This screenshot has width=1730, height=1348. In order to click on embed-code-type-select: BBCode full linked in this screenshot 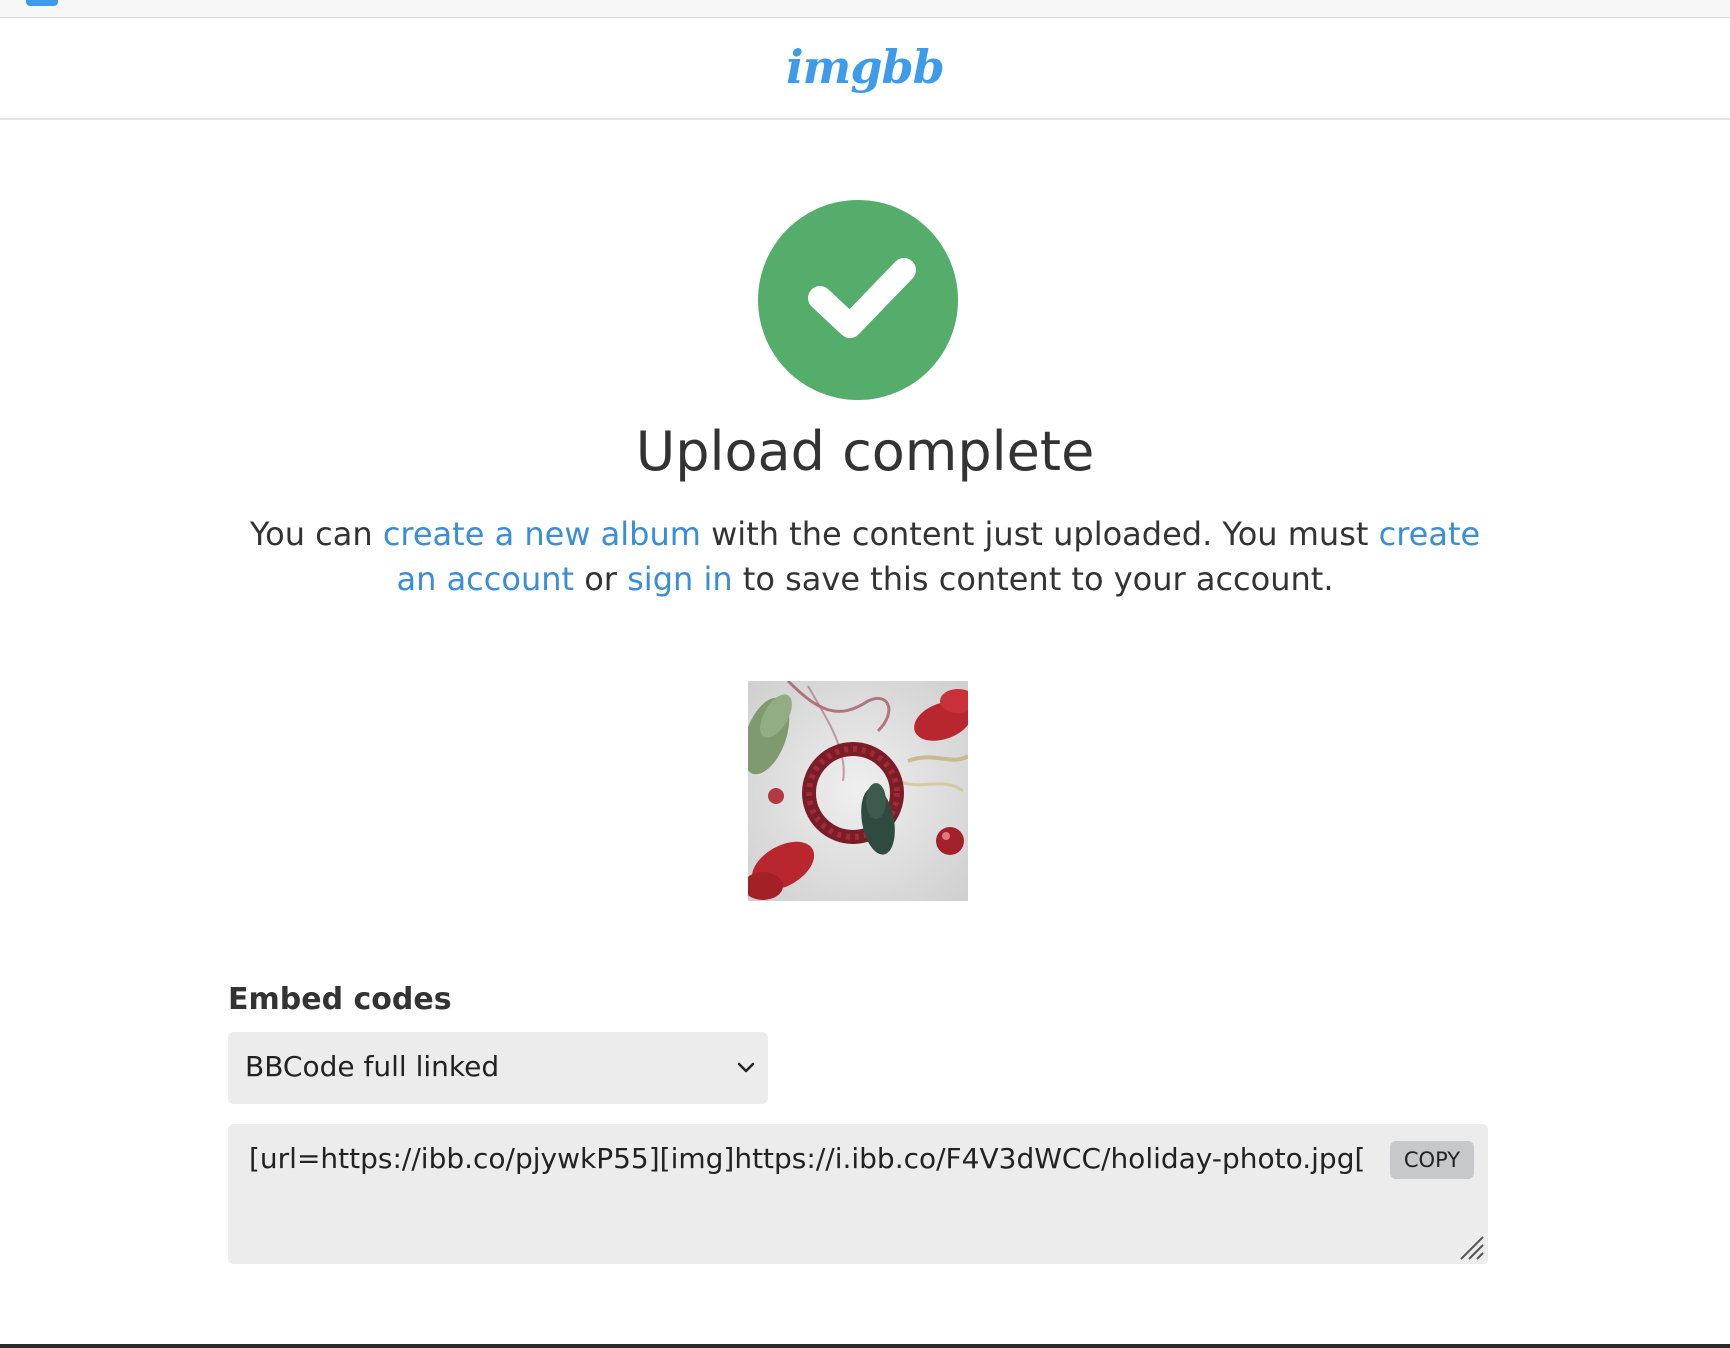, I will do `click(498, 1068)`.